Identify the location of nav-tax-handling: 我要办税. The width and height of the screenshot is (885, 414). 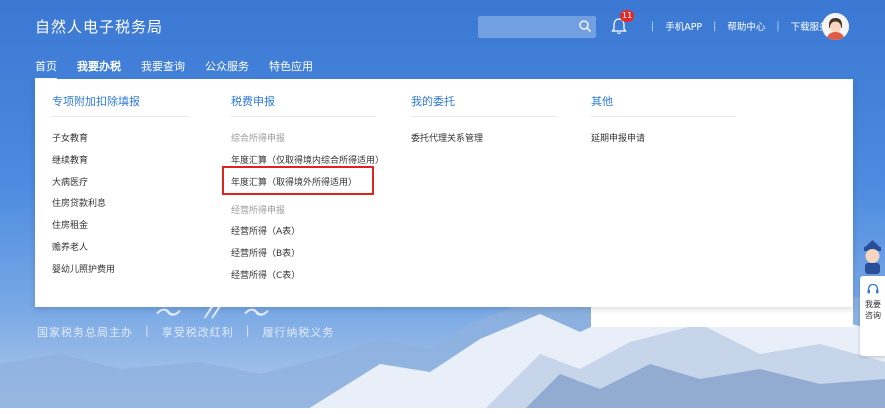
(99, 66).